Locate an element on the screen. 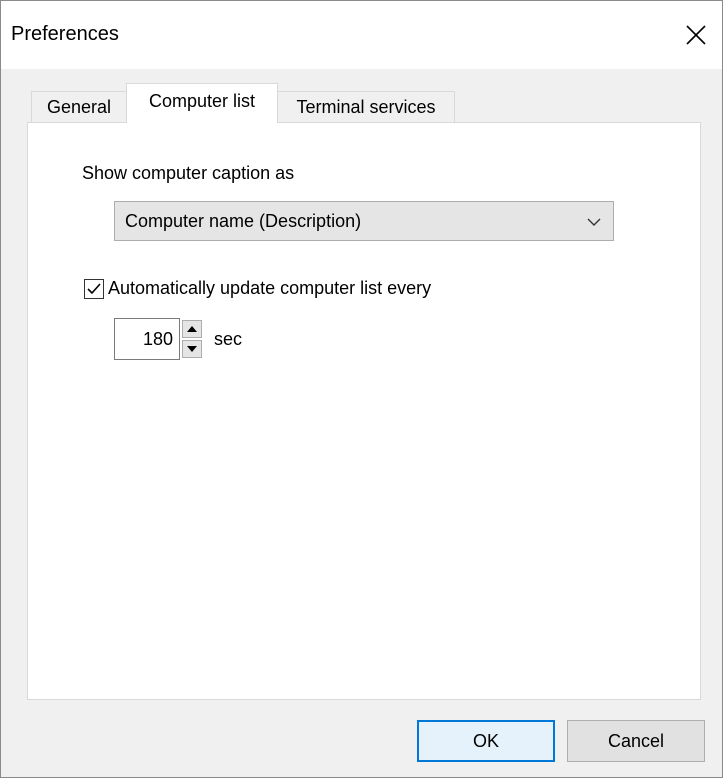  interval-unit: sec is located at coordinates (228, 338).